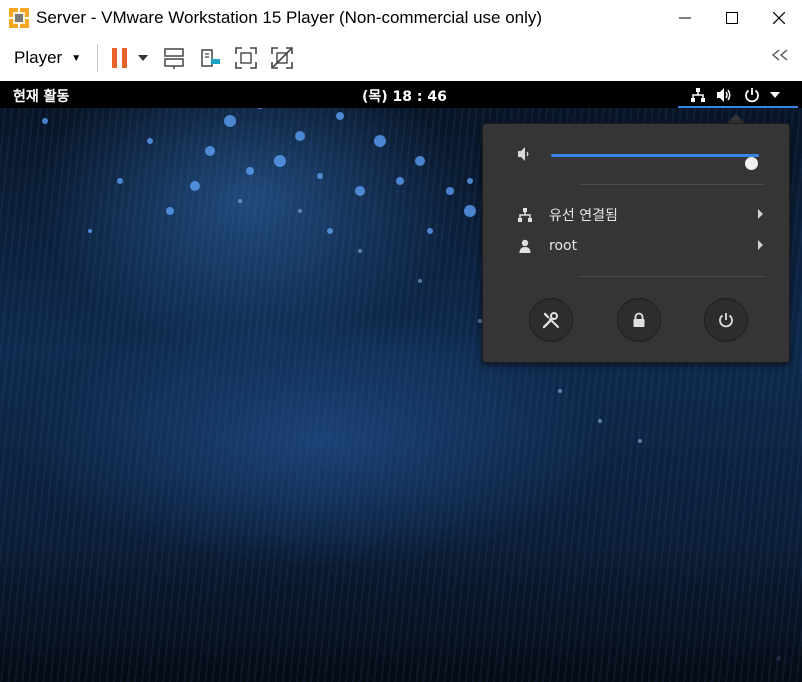 The image size is (802, 682). I want to click on system-menu-popup: 유선 연결됨 root, so click(636, 243).